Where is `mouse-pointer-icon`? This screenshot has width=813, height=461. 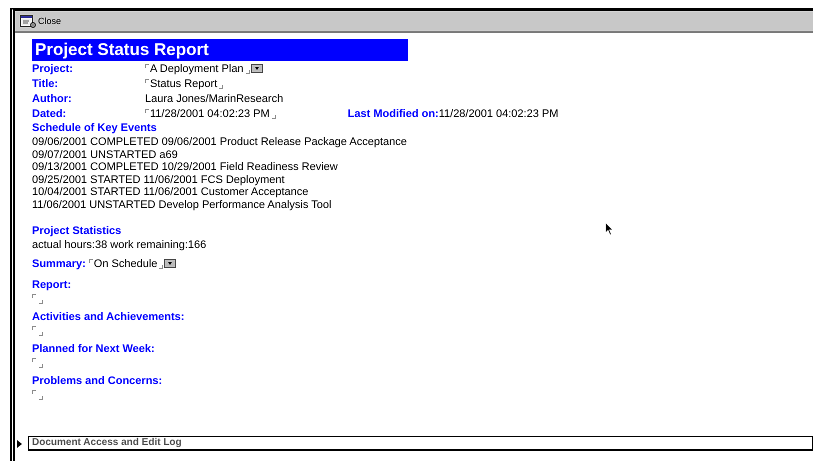 mouse-pointer-icon is located at coordinates (609, 229).